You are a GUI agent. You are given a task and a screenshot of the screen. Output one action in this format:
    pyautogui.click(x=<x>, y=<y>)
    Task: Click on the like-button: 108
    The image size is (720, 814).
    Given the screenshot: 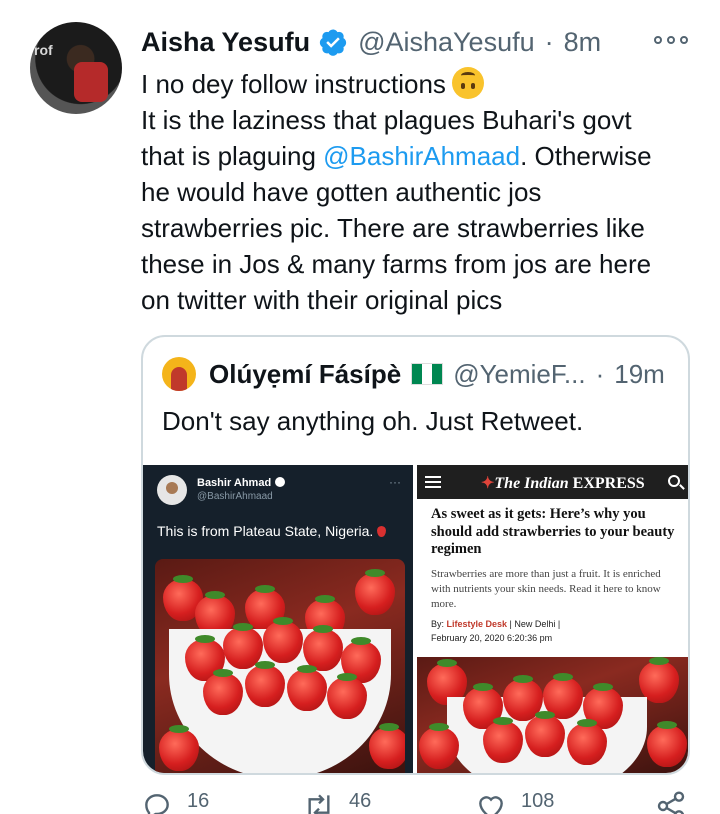 What is the action you would take?
    pyautogui.click(x=514, y=802)
    